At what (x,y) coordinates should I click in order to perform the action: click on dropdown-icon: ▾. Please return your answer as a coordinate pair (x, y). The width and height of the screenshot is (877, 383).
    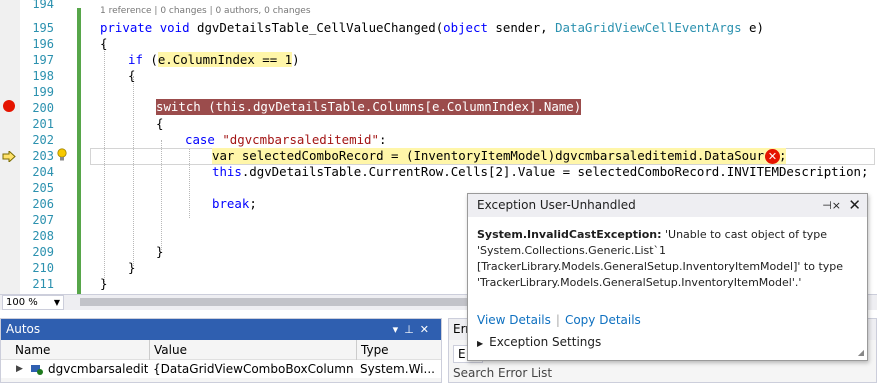
    Looking at the image, I should click on (399, 329).